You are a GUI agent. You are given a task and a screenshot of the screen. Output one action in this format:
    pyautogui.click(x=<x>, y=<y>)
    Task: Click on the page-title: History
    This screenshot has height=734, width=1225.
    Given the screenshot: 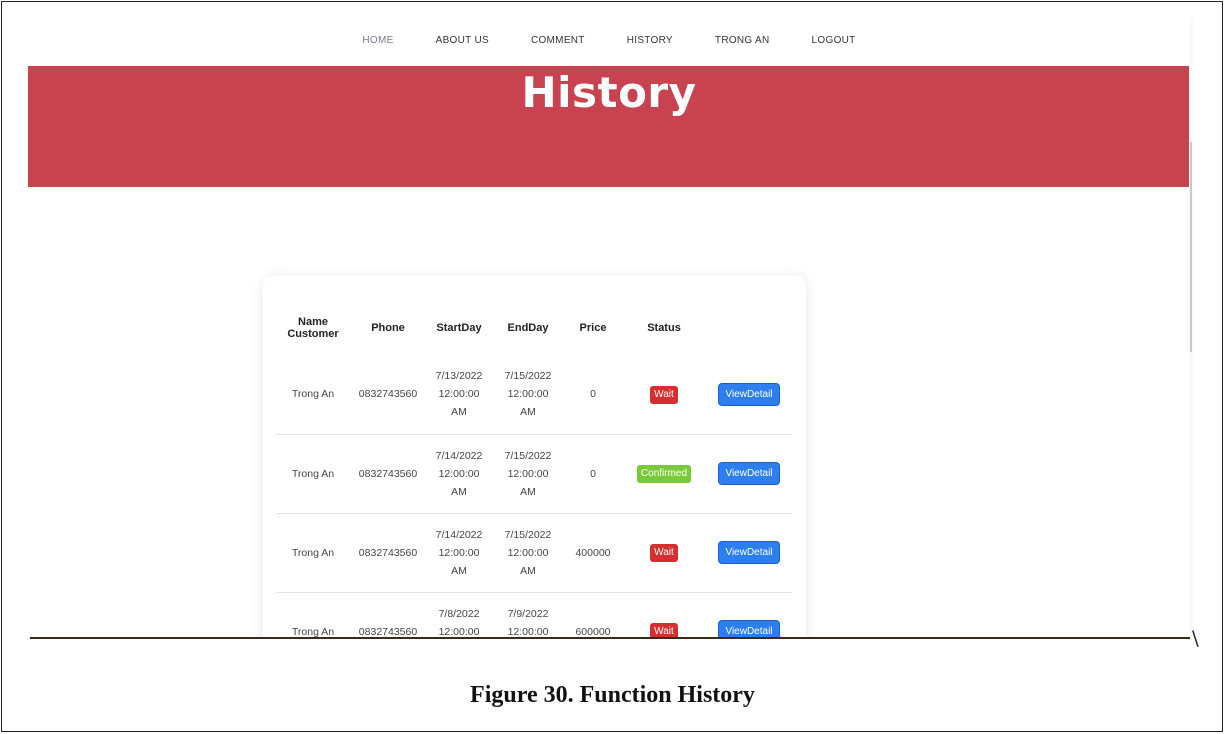 What is the action you would take?
    pyautogui.click(x=609, y=92)
    